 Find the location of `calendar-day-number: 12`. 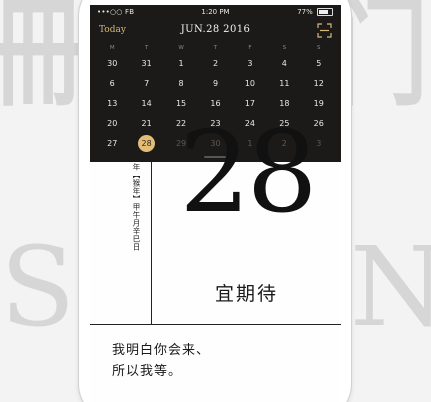

calendar-day-number: 12 is located at coordinates (318, 83).